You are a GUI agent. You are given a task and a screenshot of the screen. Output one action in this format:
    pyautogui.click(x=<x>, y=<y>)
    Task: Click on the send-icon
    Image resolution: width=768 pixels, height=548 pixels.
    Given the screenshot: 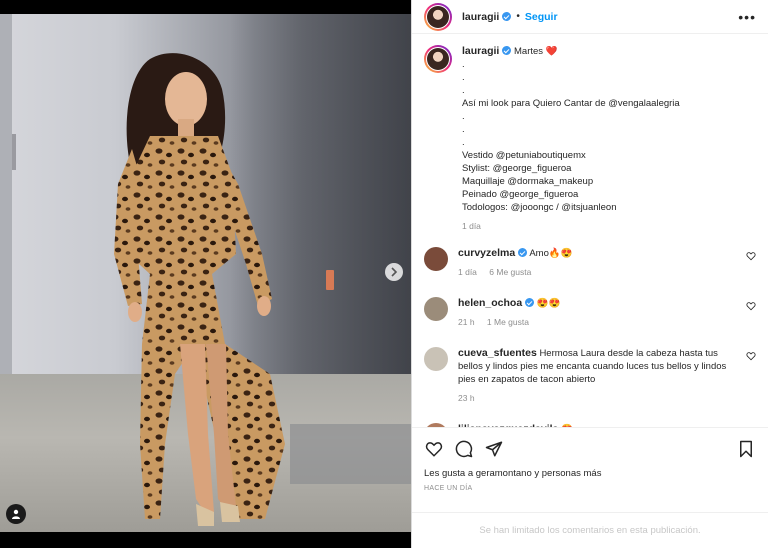 What is the action you would take?
    pyautogui.click(x=494, y=449)
    